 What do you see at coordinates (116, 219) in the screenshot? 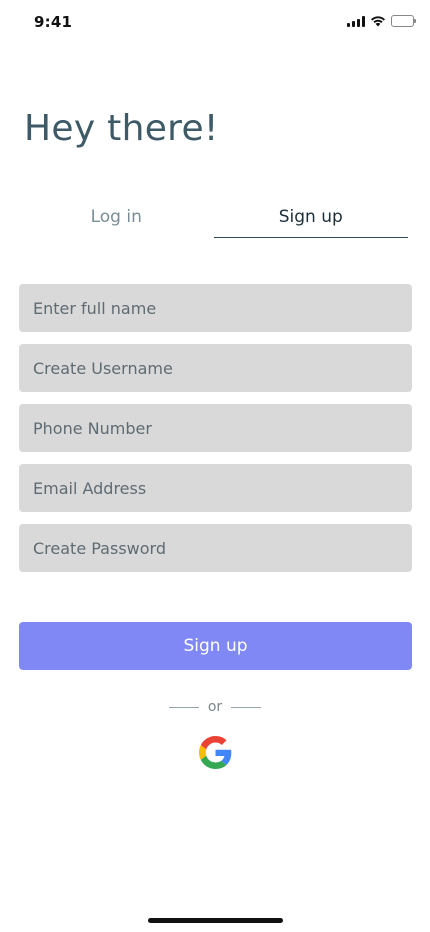
I see `tab-log-in: Log in` at bounding box center [116, 219].